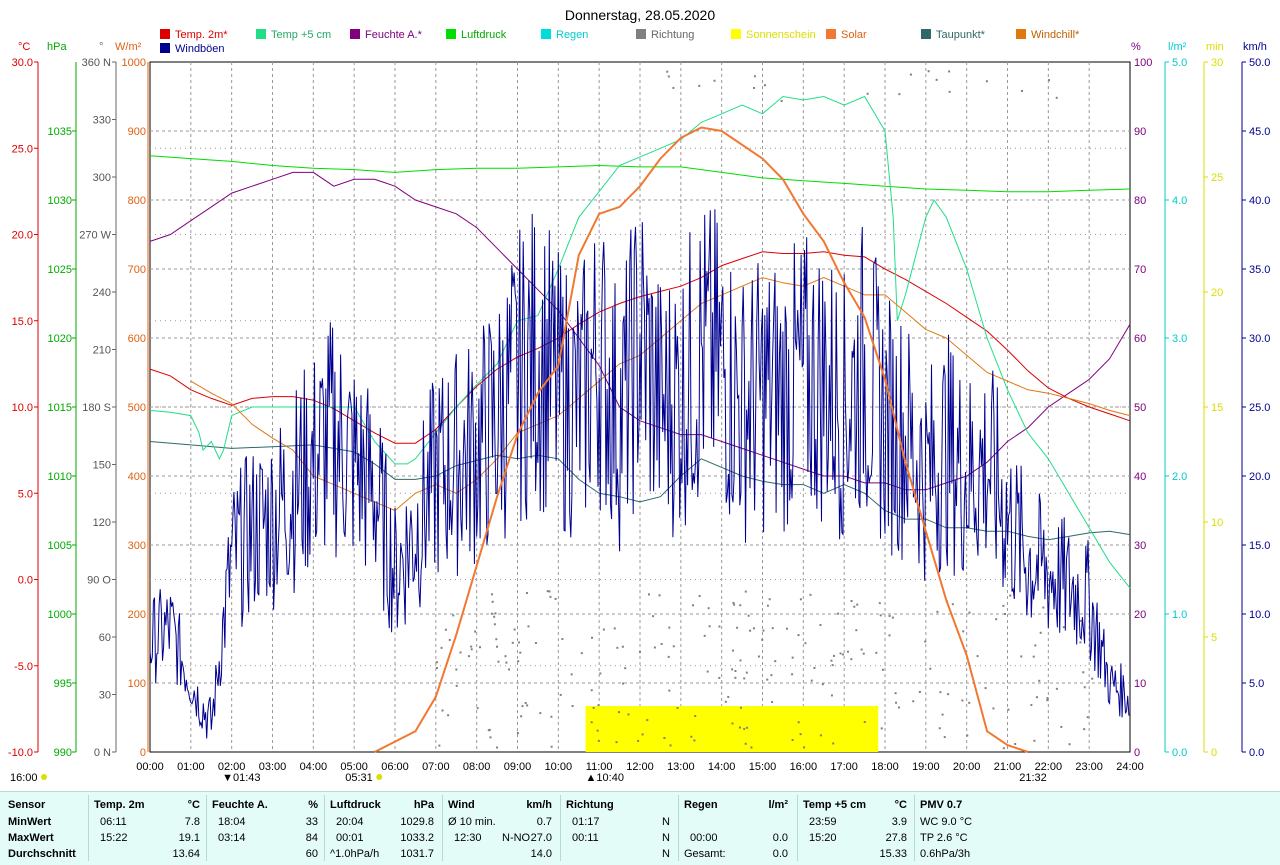 Image resolution: width=1280 pixels, height=865 pixels. I want to click on axis-unit-label: W/m², so click(128, 47).